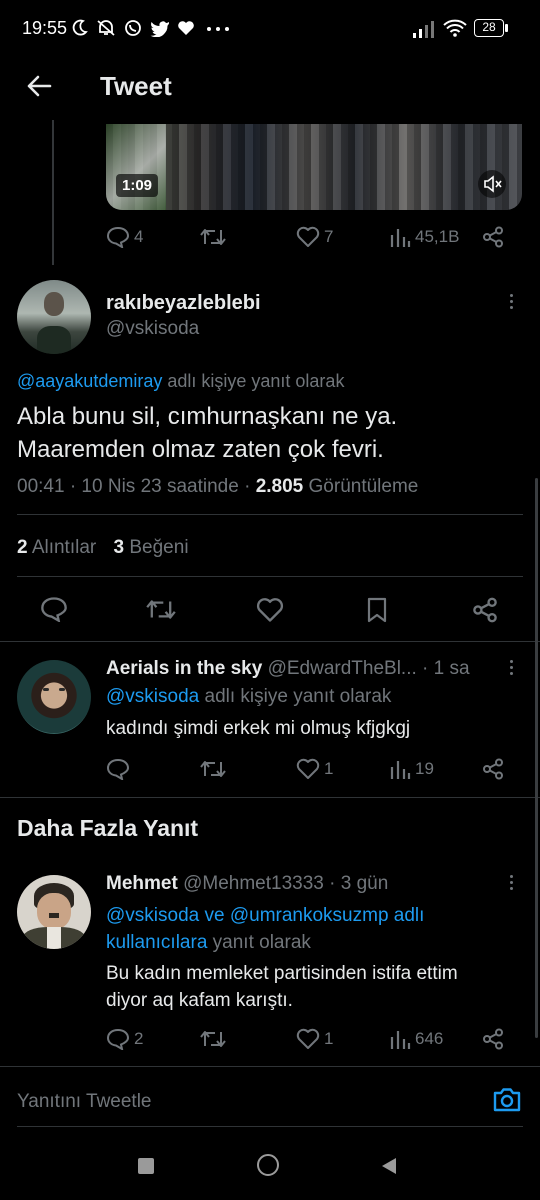 The height and width of the screenshot is (1200, 540). What do you see at coordinates (270, 1097) in the screenshot?
I see `reply-composer: Yanıtını Tweetle` at bounding box center [270, 1097].